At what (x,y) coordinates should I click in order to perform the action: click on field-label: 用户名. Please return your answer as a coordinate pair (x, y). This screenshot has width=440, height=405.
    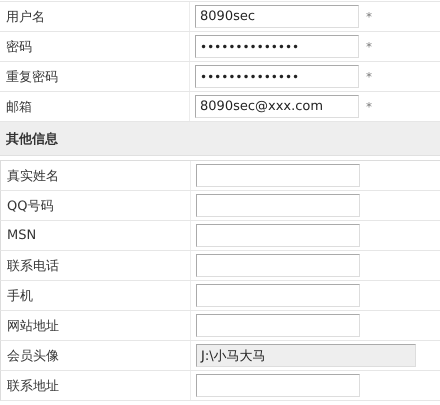
    Looking at the image, I should click on (25, 17).